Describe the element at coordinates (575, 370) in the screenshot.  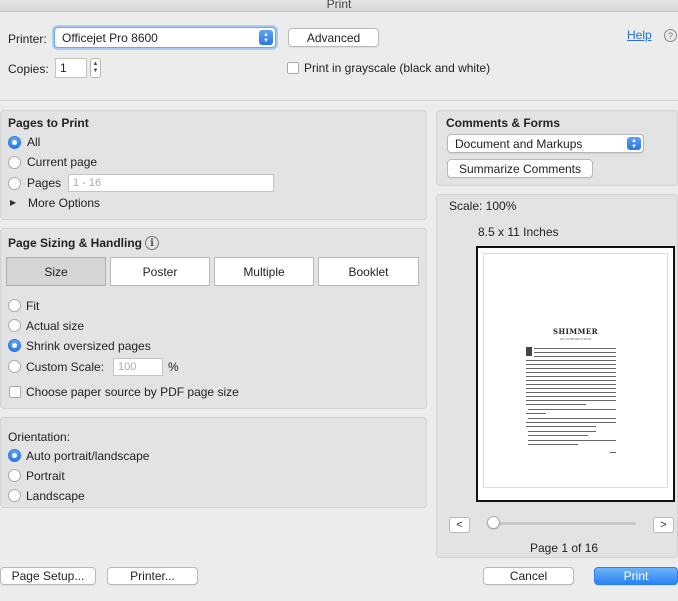
I see `preview-page: SHIMMER AN INTRODUCTION` at that location.